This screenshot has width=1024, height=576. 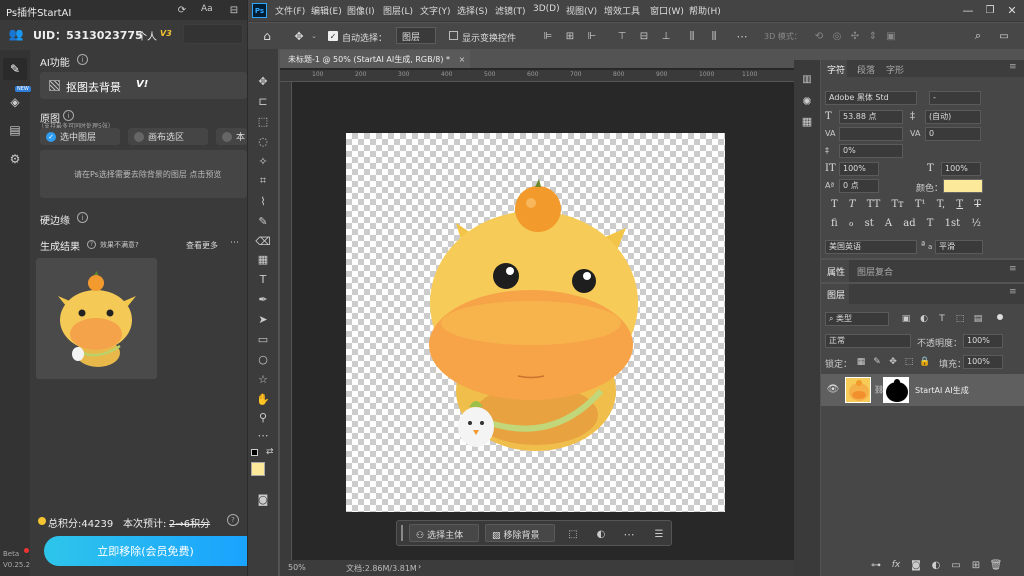 What do you see at coordinates (581, 10) in the screenshot?
I see `menu-view: 视图(V)` at bounding box center [581, 10].